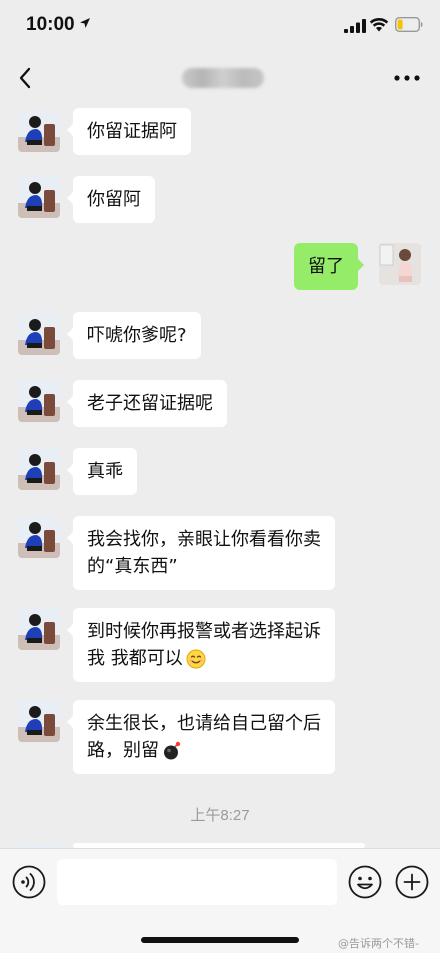 The width and height of the screenshot is (440, 953). Describe the element at coordinates (123, 750) in the screenshot. I see `message-text: 路，别留` at that location.